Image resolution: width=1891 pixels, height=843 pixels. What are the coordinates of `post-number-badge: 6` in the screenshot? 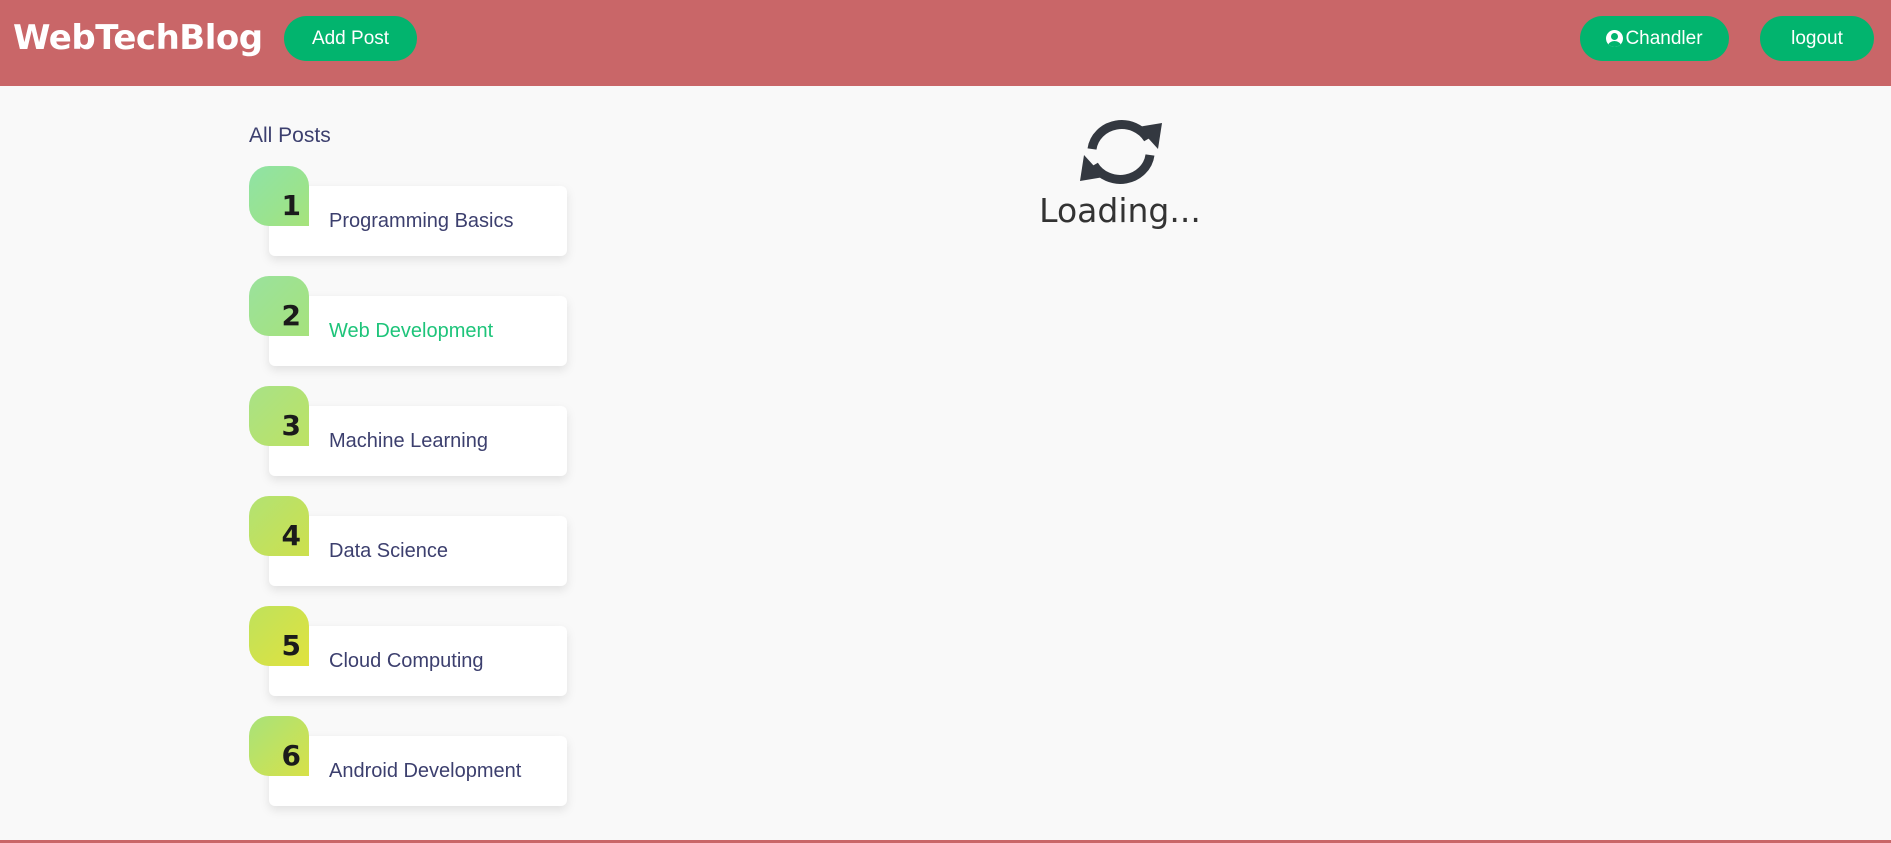 It's located at (279, 746).